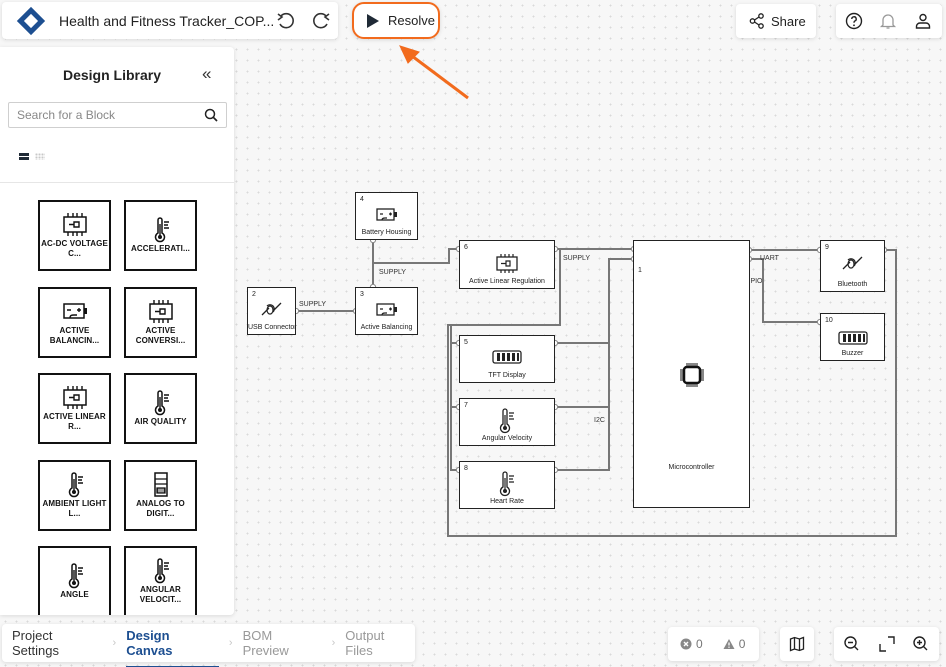 The width and height of the screenshot is (946, 667). What do you see at coordinates (784, 290) in the screenshot?
I see `wire-gpio` at bounding box center [784, 290].